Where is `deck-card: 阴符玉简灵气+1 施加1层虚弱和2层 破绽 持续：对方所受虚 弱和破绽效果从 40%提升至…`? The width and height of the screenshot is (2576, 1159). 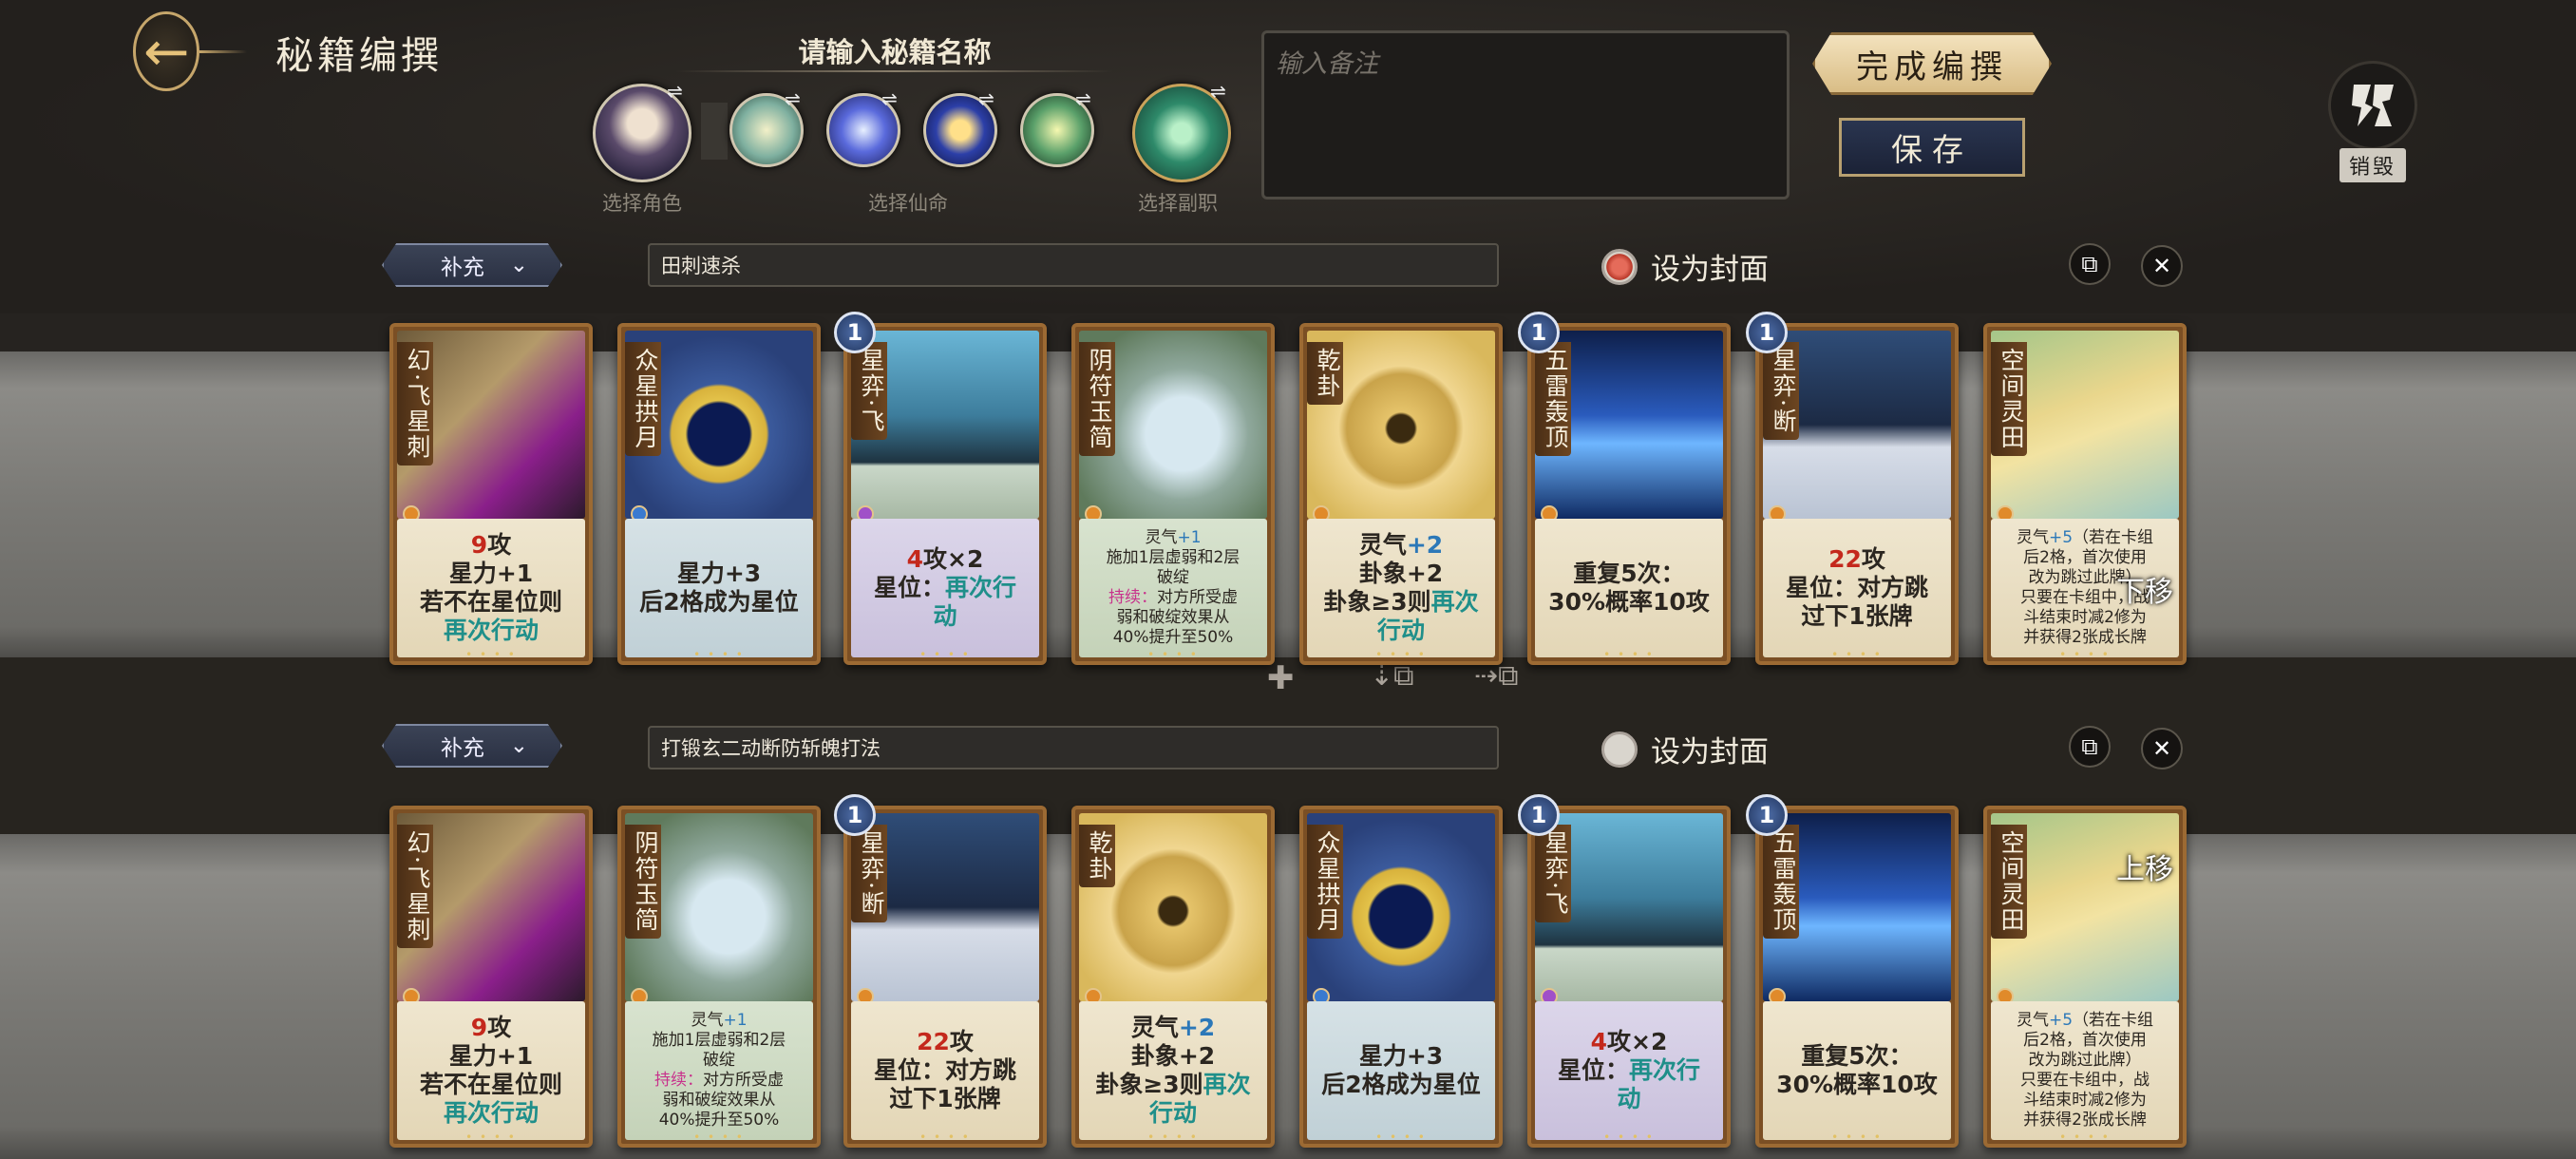 deck-card: 阴符玉简灵气+1 施加1层虚弱和2层 破绽 持续：对方所受虚 弱和破绽效果从 40%提升至… is located at coordinates (719, 977).